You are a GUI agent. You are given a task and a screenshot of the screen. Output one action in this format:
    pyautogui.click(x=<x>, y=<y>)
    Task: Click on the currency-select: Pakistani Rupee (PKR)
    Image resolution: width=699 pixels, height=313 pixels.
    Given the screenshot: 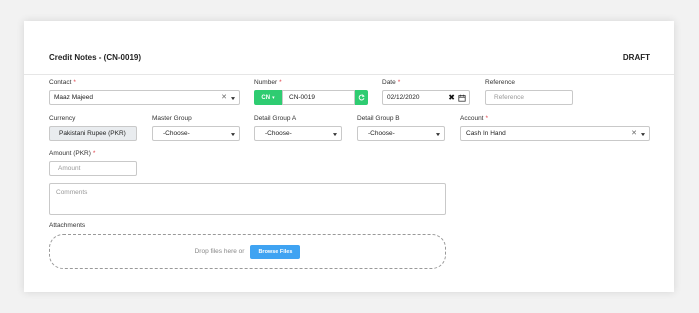 What is the action you would take?
    pyautogui.click(x=93, y=133)
    